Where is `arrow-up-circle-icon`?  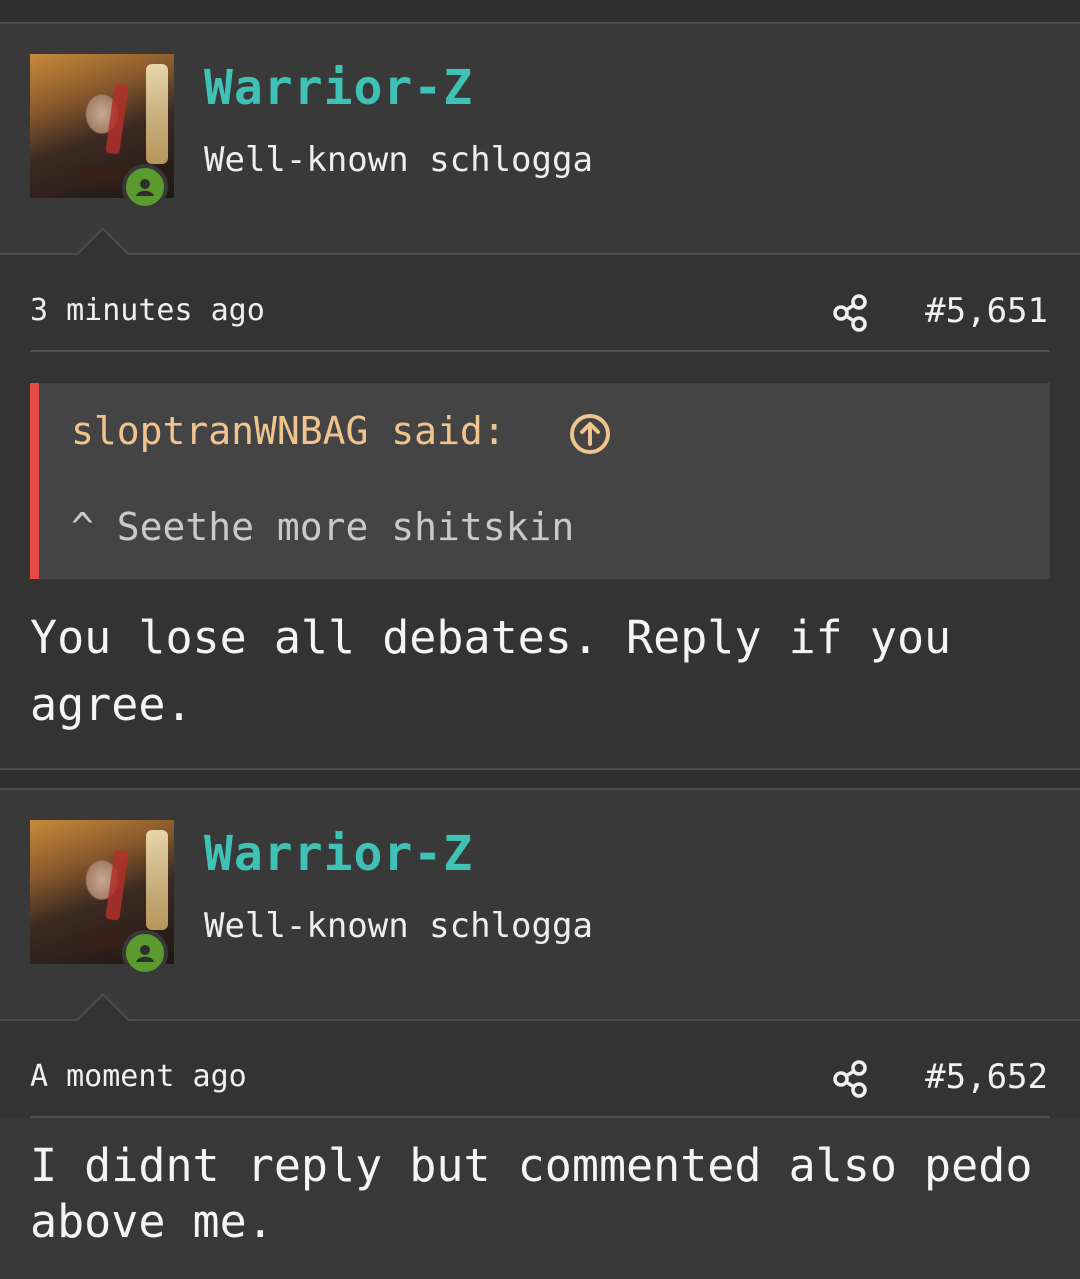 arrow-up-circle-icon is located at coordinates (590, 434).